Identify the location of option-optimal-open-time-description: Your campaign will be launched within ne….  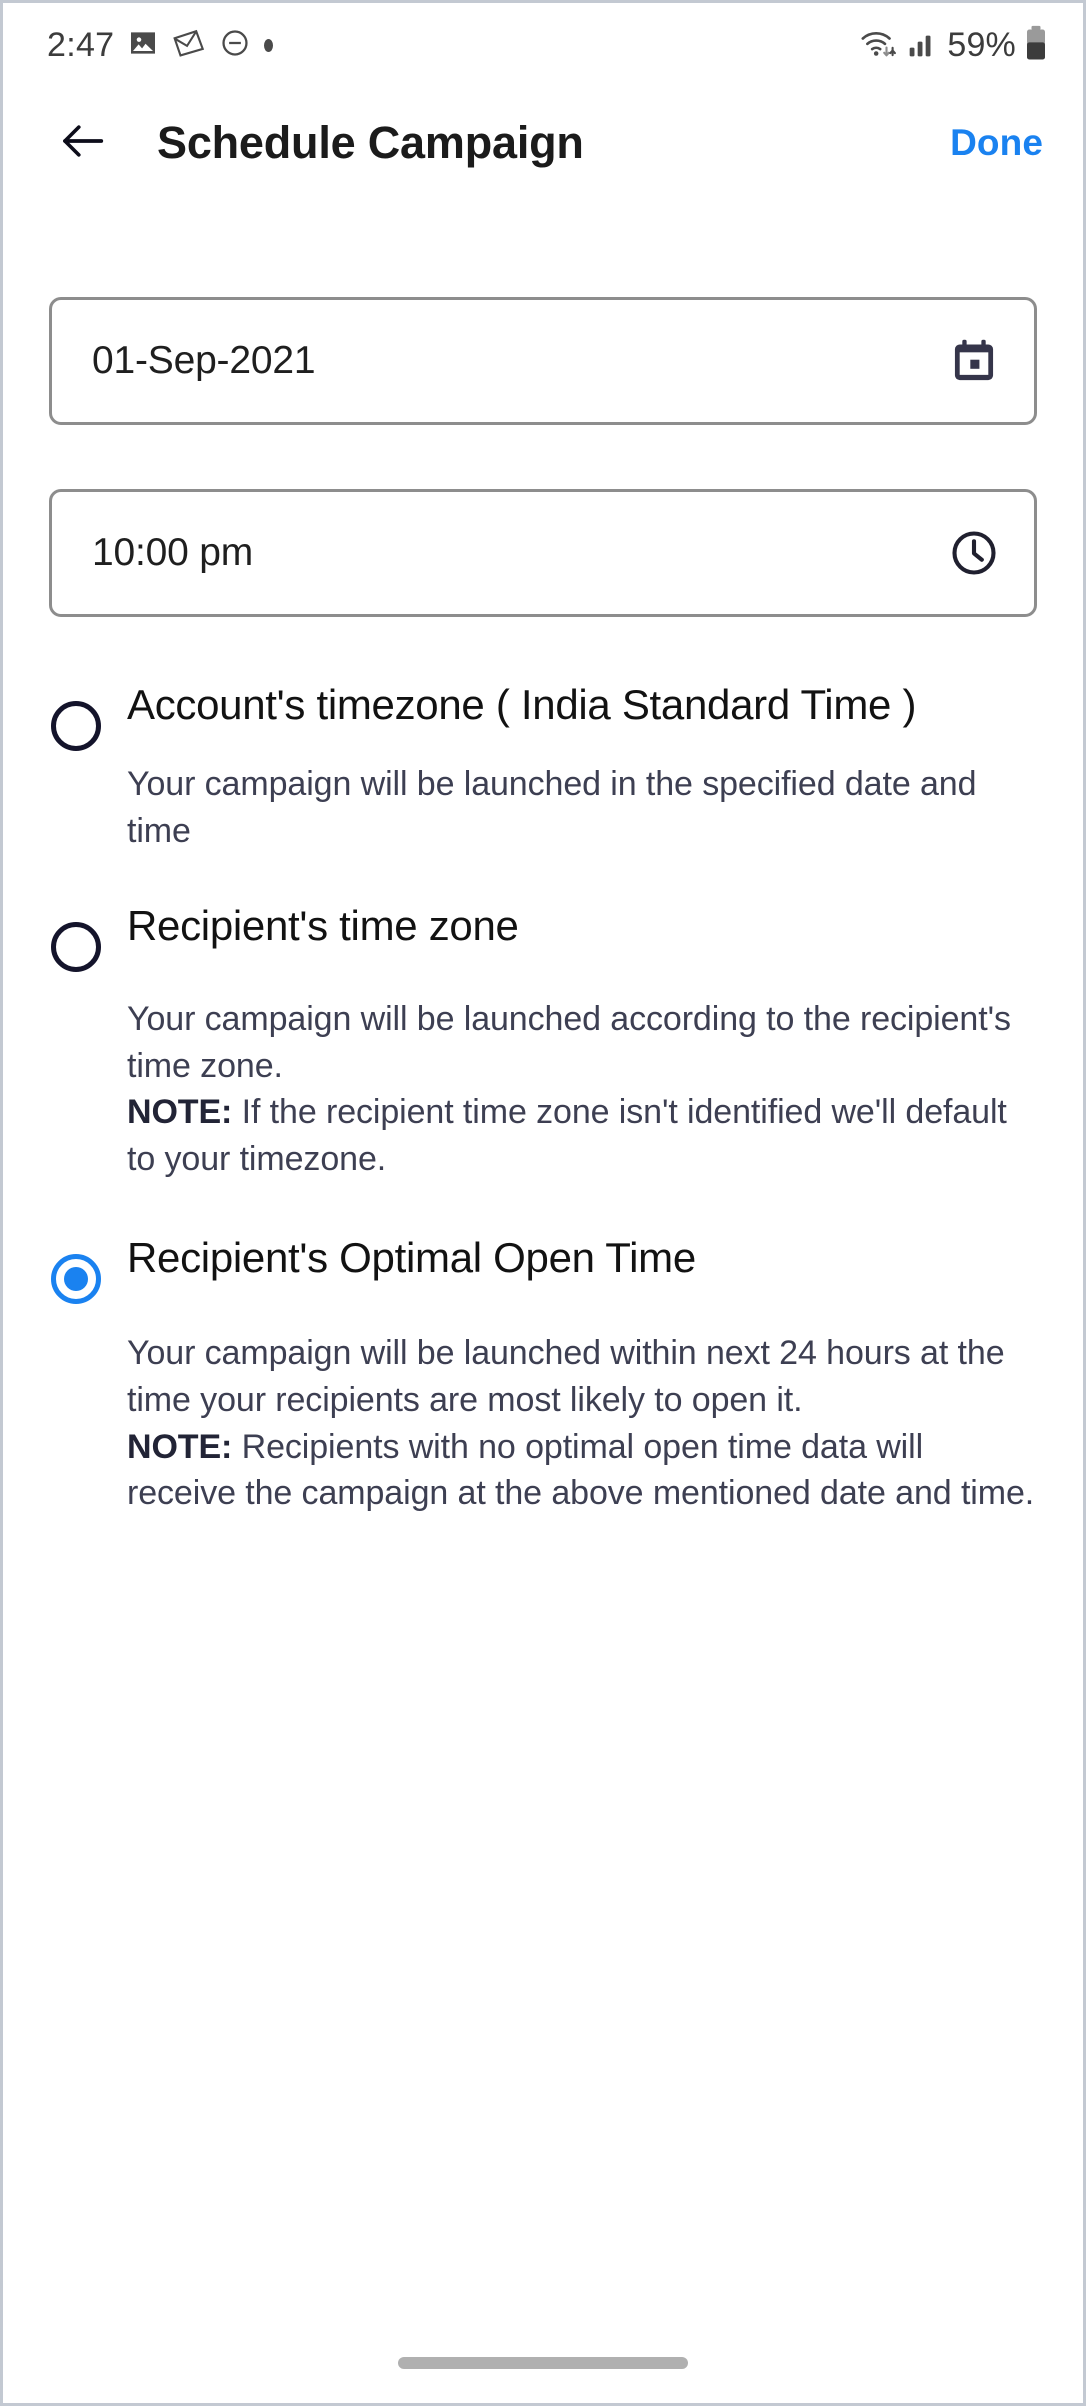
(582, 1423).